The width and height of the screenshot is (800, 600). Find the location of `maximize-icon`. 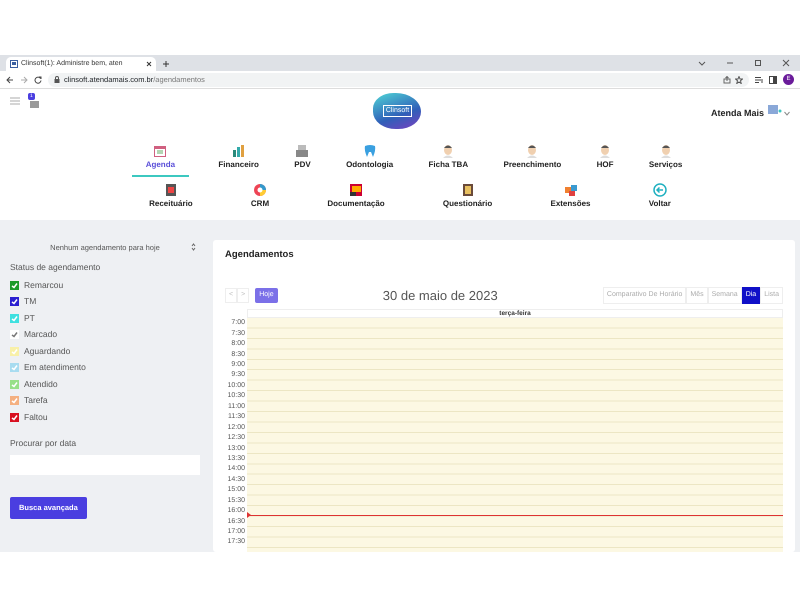

maximize-icon is located at coordinates (758, 63).